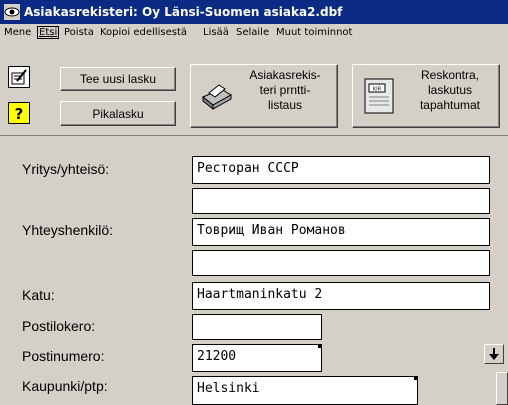  What do you see at coordinates (450, 75) in the screenshot?
I see `ledger-line1: Reskontra,` at bounding box center [450, 75].